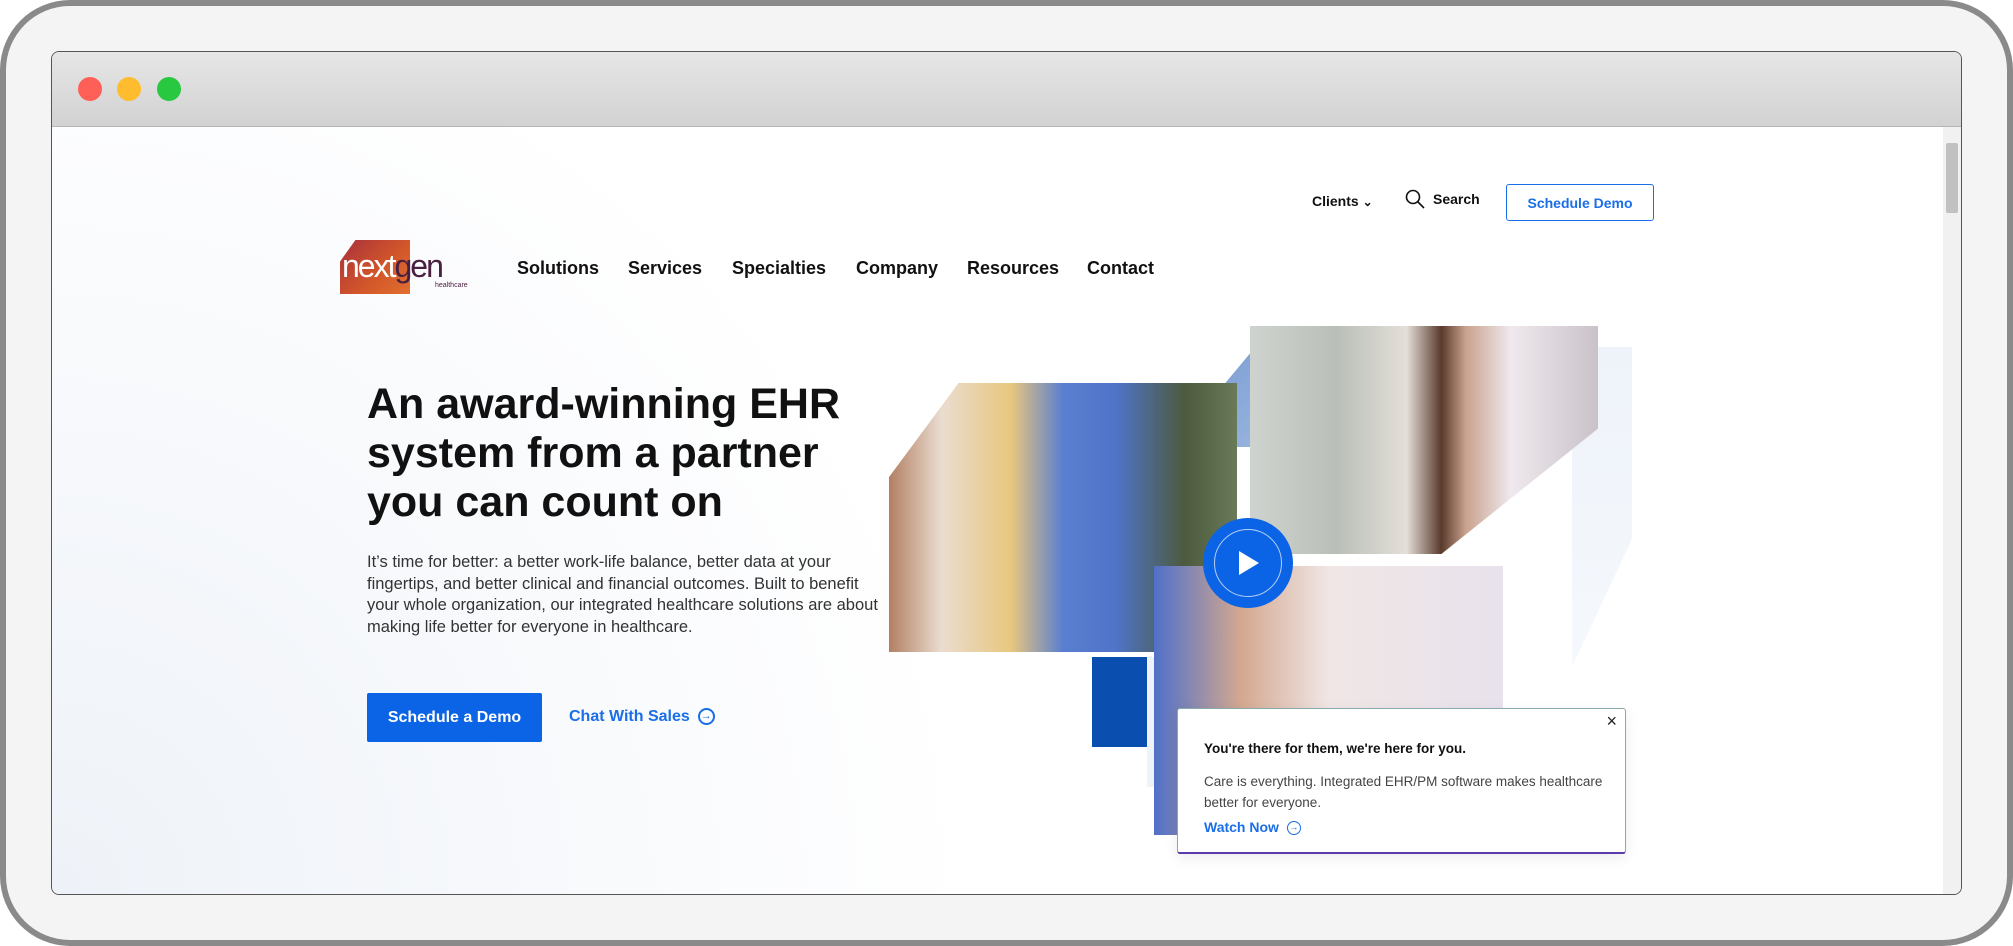  What do you see at coordinates (1335, 201) in the screenshot?
I see `clients-label: Clients` at bounding box center [1335, 201].